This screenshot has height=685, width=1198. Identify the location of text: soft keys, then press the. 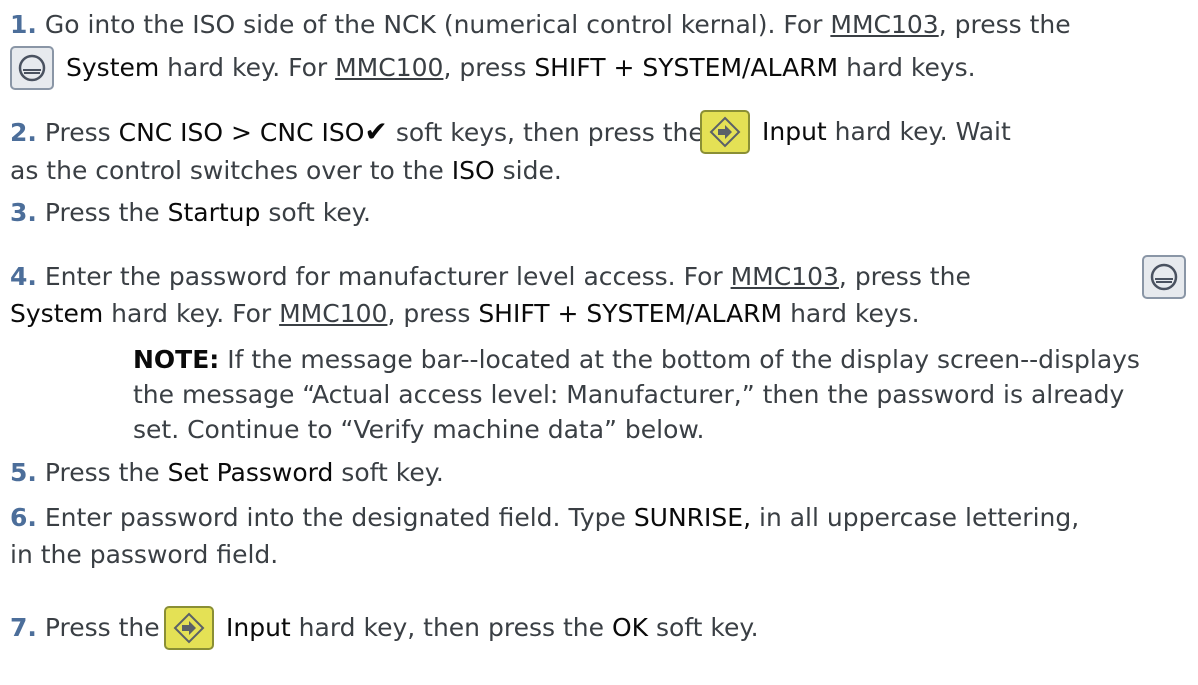
(545, 132).